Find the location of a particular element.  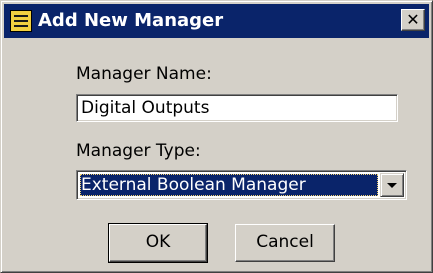

close-icon: ✕ is located at coordinates (413, 20).